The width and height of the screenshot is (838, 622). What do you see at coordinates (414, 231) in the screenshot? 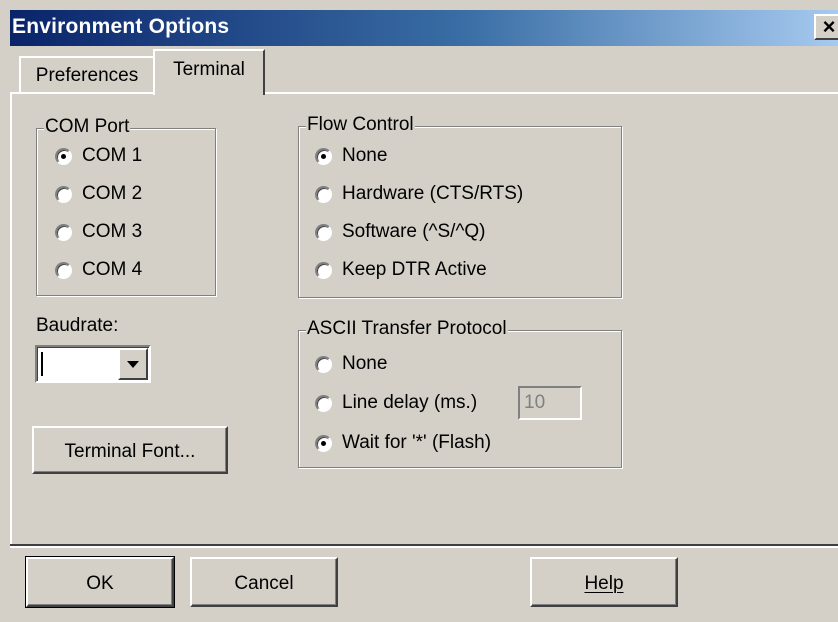
I see `radio-label: Software (^S/^Q)` at bounding box center [414, 231].